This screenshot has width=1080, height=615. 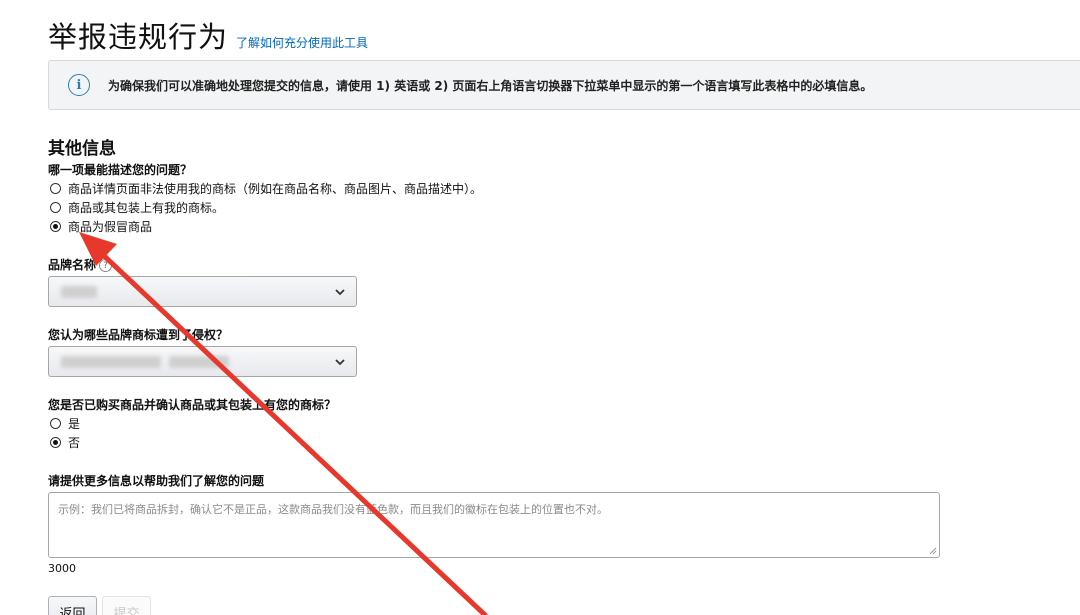 I want to click on purchase-question-label: 您是否已购买商品并确认商品或其包装上有您的商标？, so click(x=192, y=405).